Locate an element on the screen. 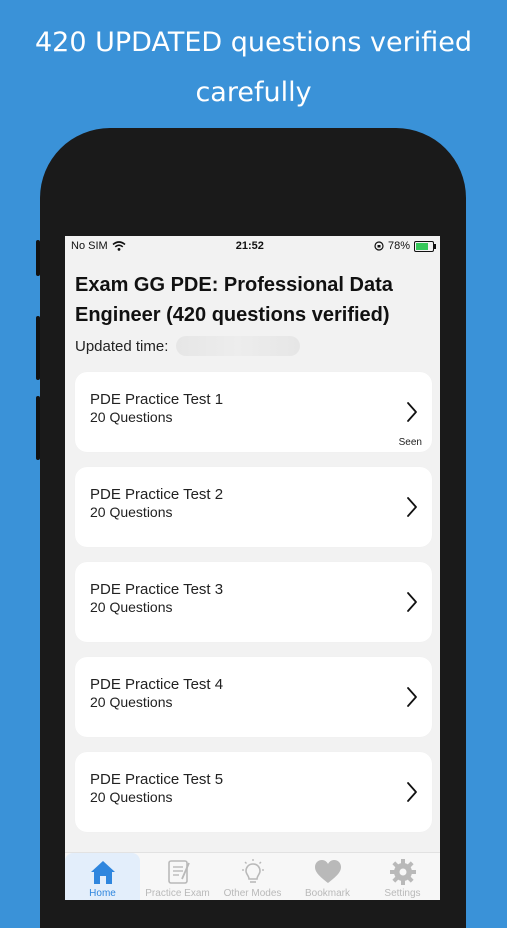  tab-label: Bookmark is located at coordinates (327, 893).